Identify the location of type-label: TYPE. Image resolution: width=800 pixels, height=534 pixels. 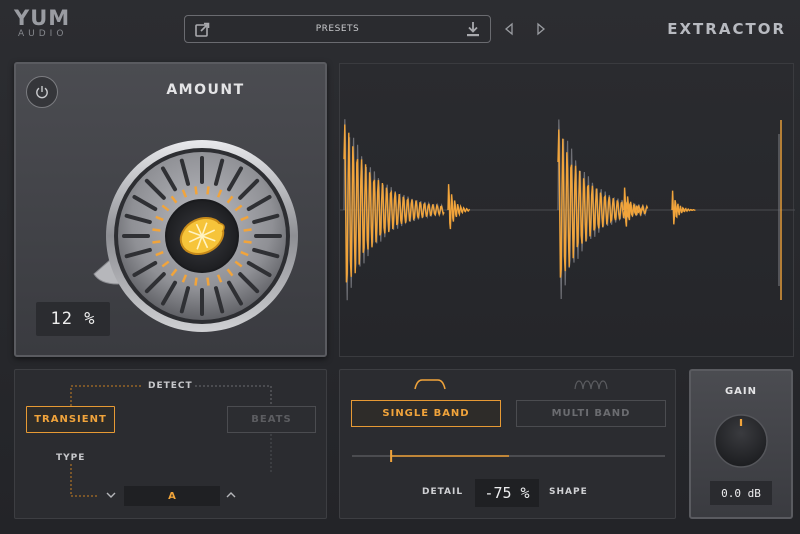
(71, 458).